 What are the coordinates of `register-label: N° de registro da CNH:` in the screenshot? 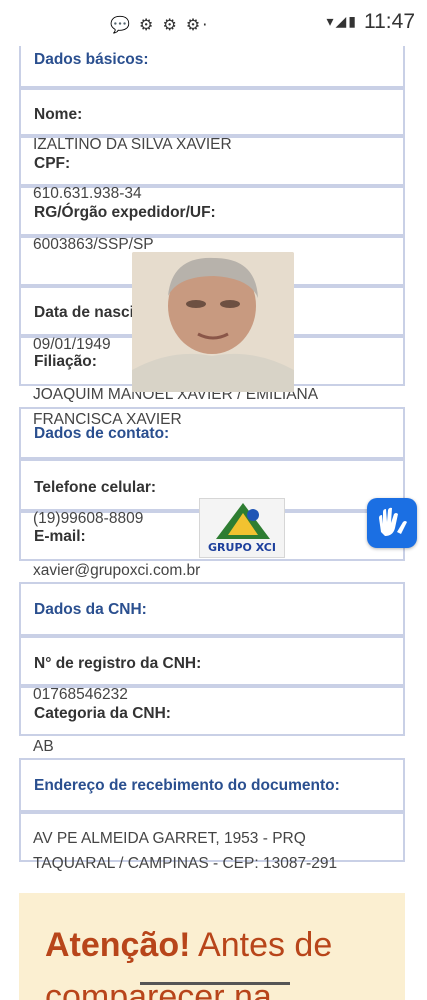 It's located at (118, 663).